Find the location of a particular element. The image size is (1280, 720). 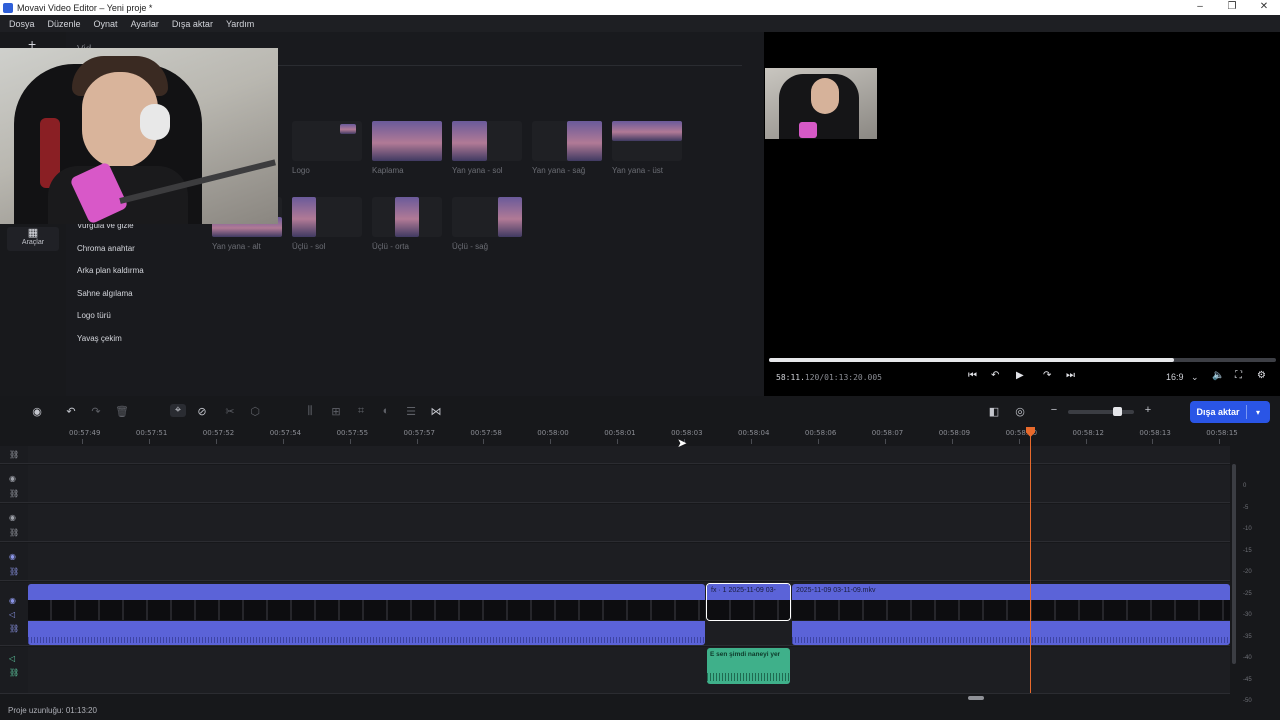

gear-icon: ⚙ is located at coordinates (1261, 375).